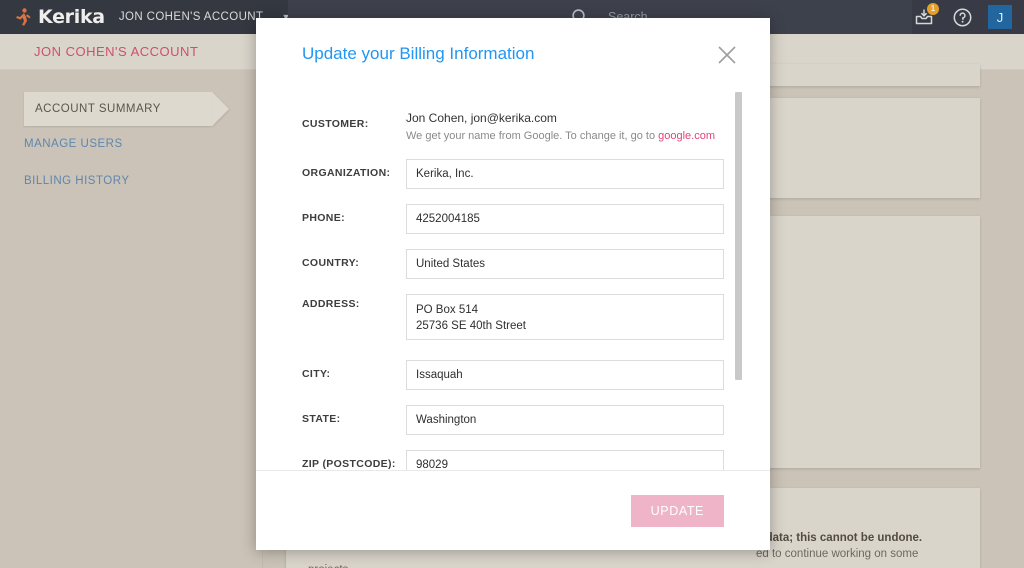 Image resolution: width=1024 pixels, height=568 pixels. Describe the element at coordinates (565, 420) in the screenshot. I see `state-input` at that location.